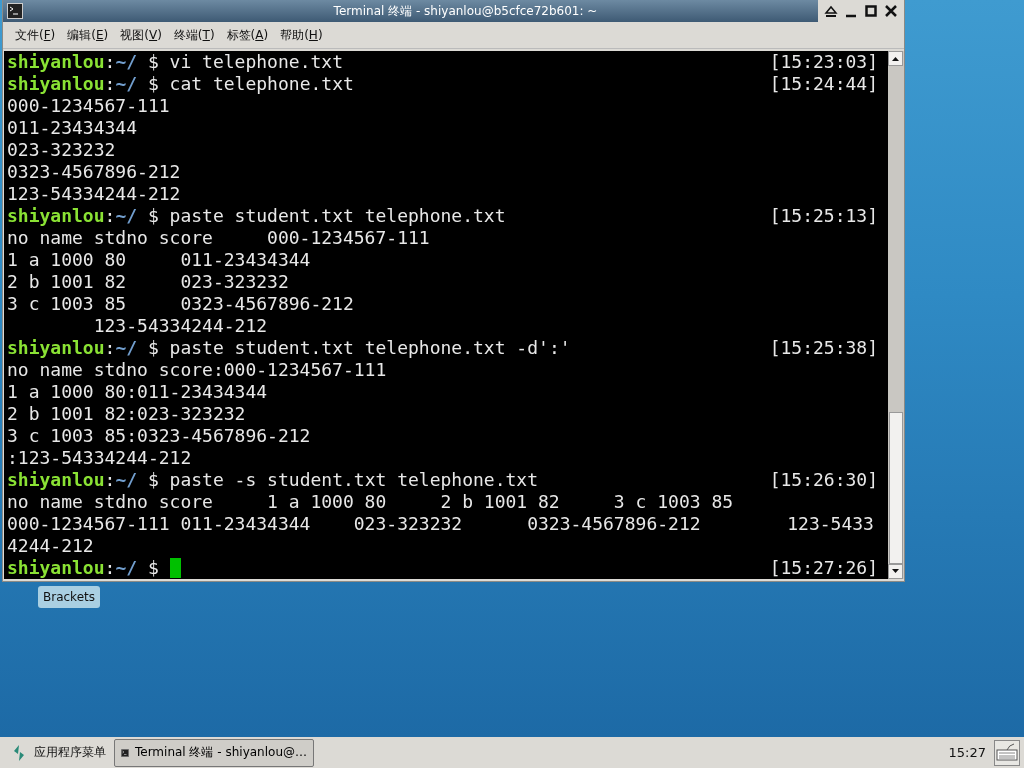 The image size is (1024, 768). Describe the element at coordinates (83, 568) in the screenshot. I see `prompt-line: shiyanlou:~/ $` at that location.